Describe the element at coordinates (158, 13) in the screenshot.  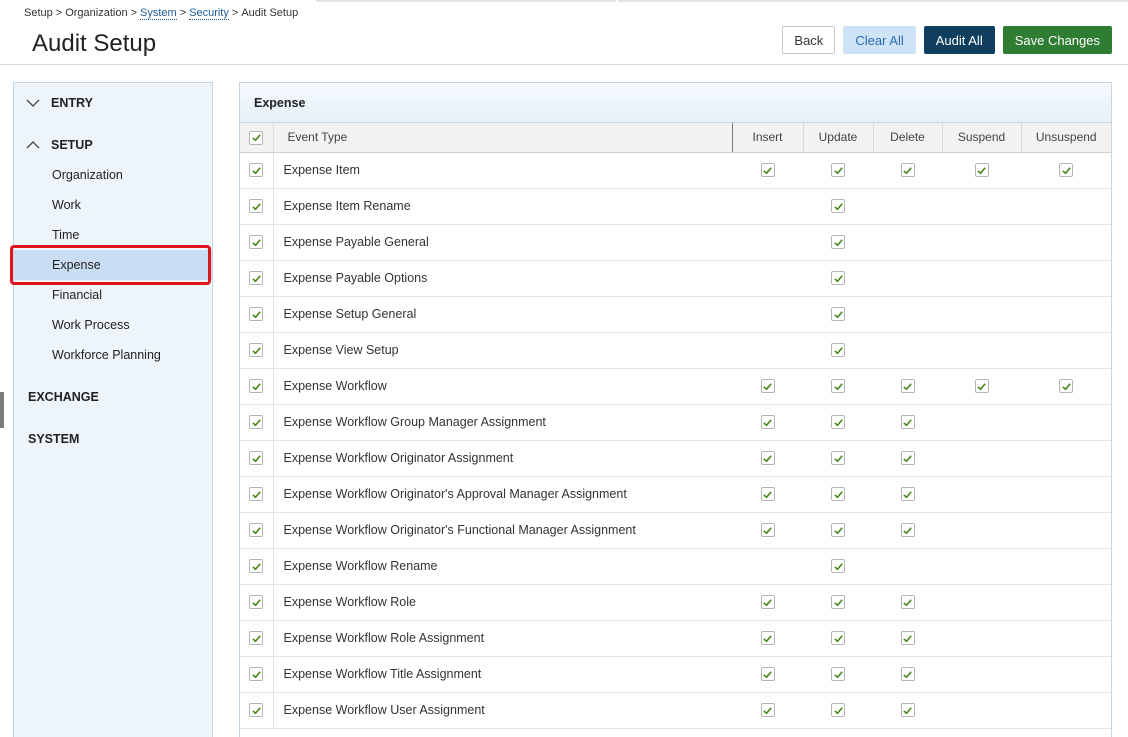
I see `breadcrumb-system: System` at that location.